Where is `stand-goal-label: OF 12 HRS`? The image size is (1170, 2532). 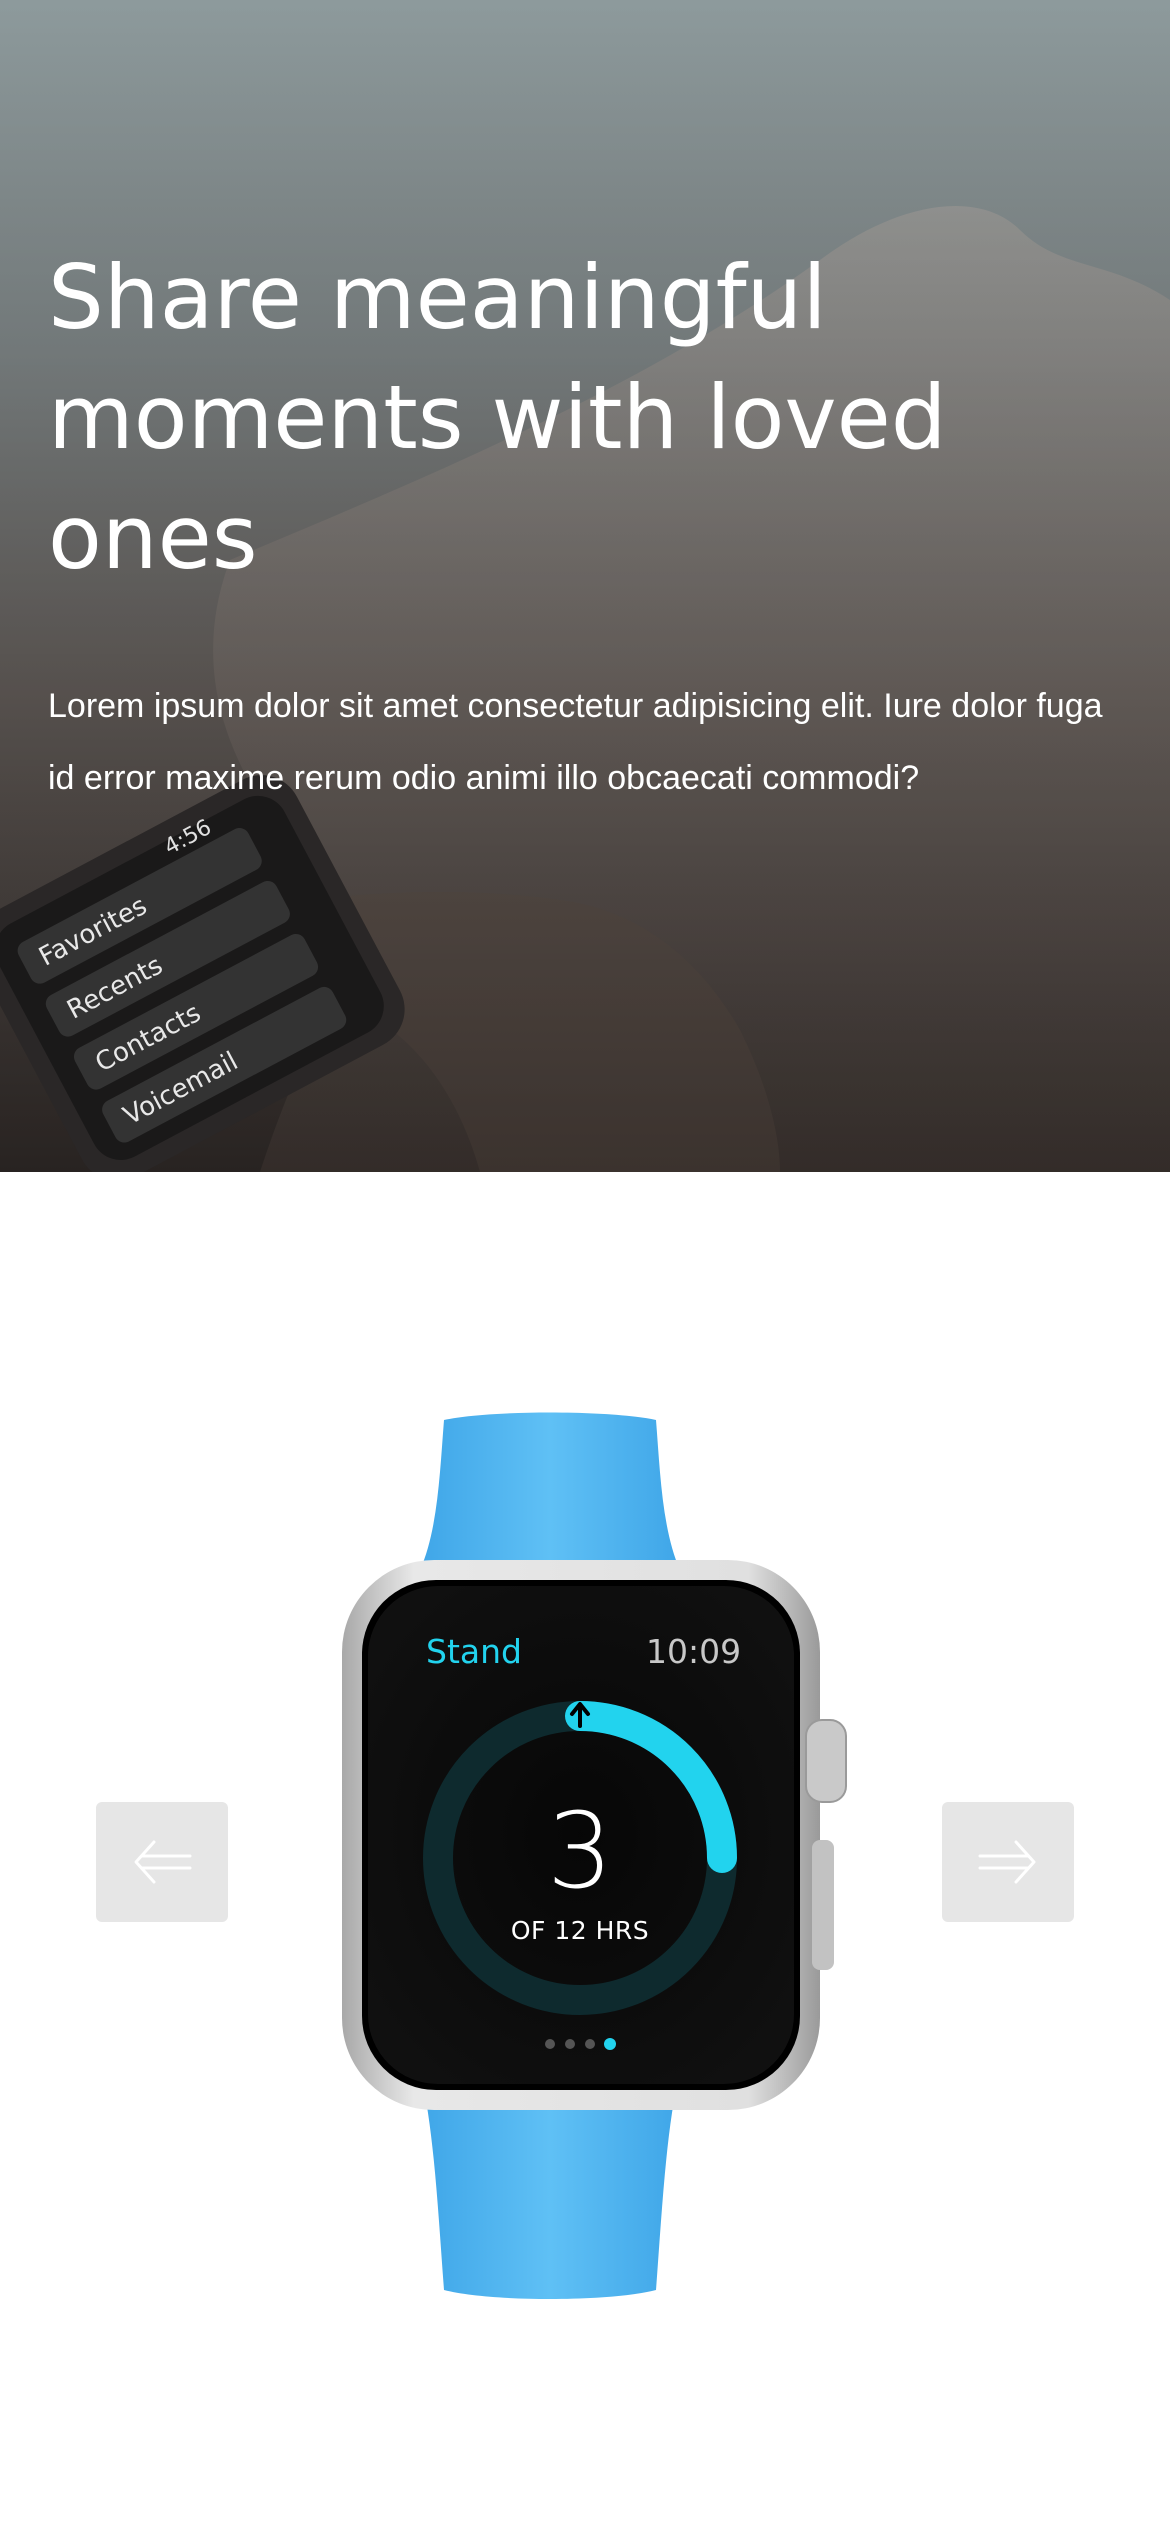 stand-goal-label: OF 12 HRS is located at coordinates (580, 1930).